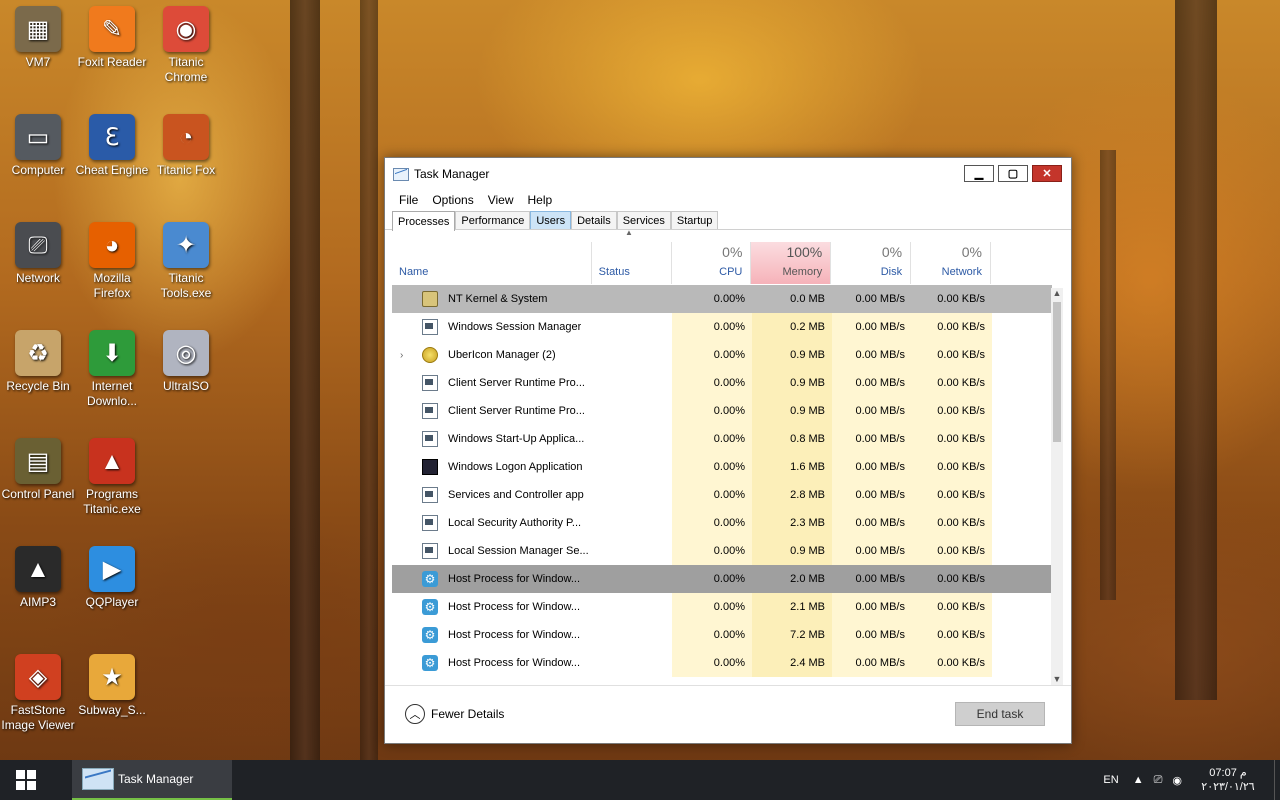 This screenshot has width=1280, height=800. I want to click on tab-processes: Processes, so click(424, 221).